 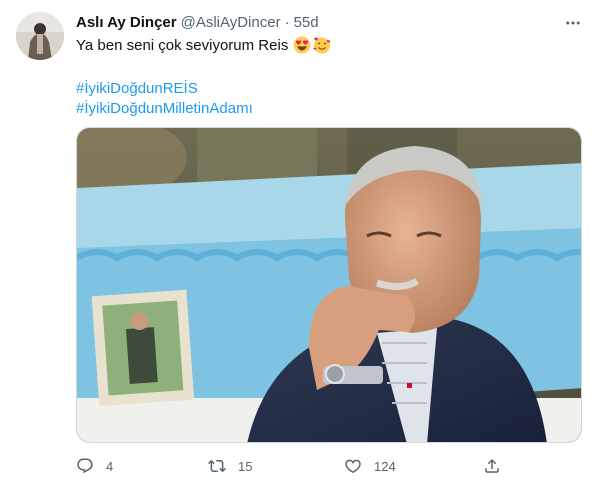 I want to click on more-button, so click(x=573, y=23).